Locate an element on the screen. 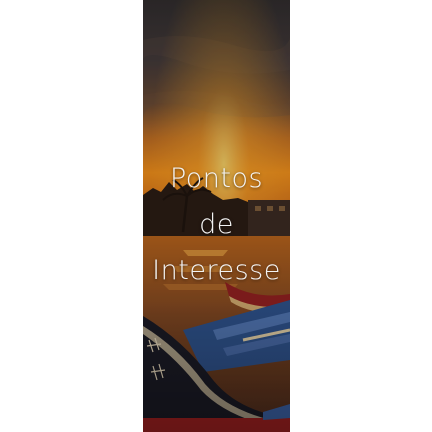  banner-title-line: de is located at coordinates (216, 224).